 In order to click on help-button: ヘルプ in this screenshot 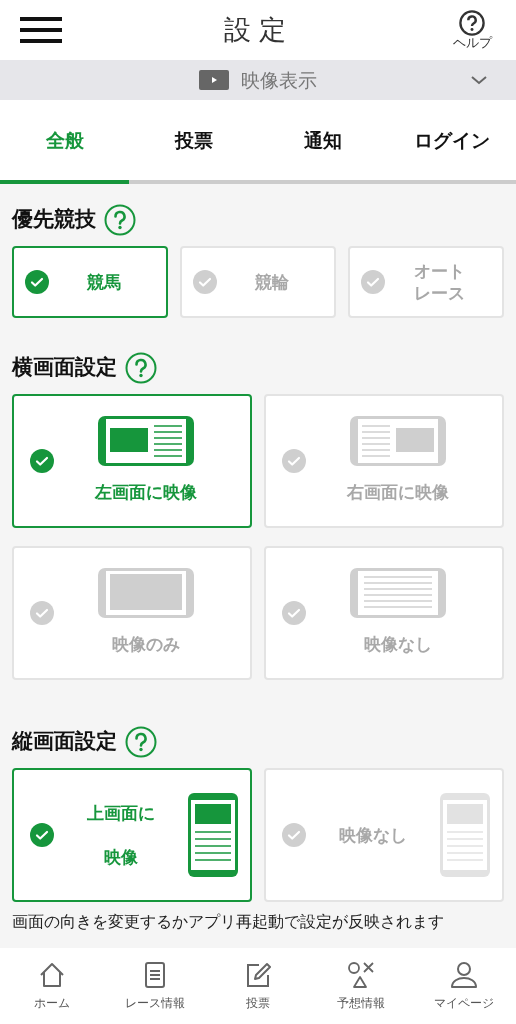, I will do `click(472, 30)`.